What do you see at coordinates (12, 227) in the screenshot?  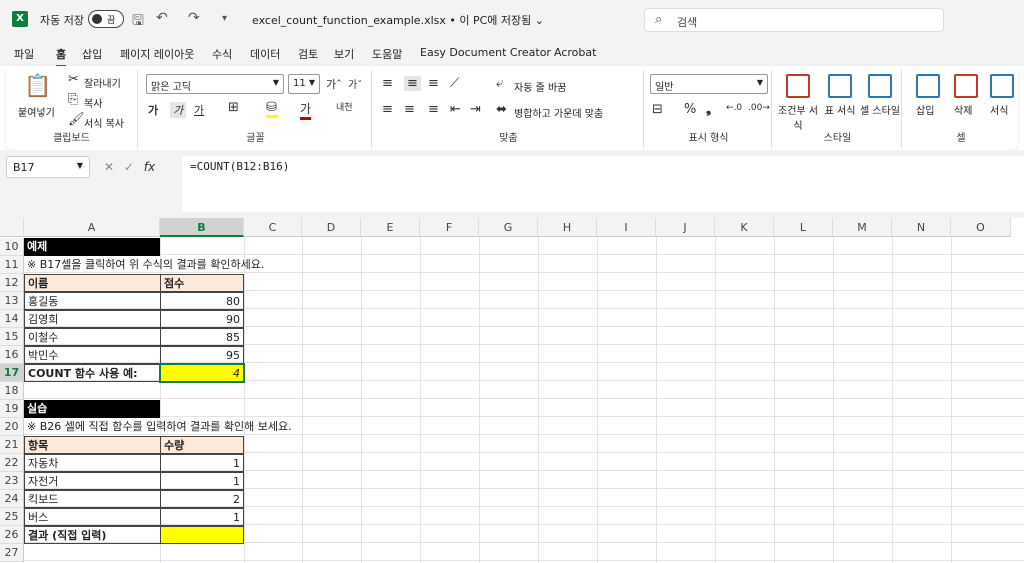 I see `select-all-corner` at bounding box center [12, 227].